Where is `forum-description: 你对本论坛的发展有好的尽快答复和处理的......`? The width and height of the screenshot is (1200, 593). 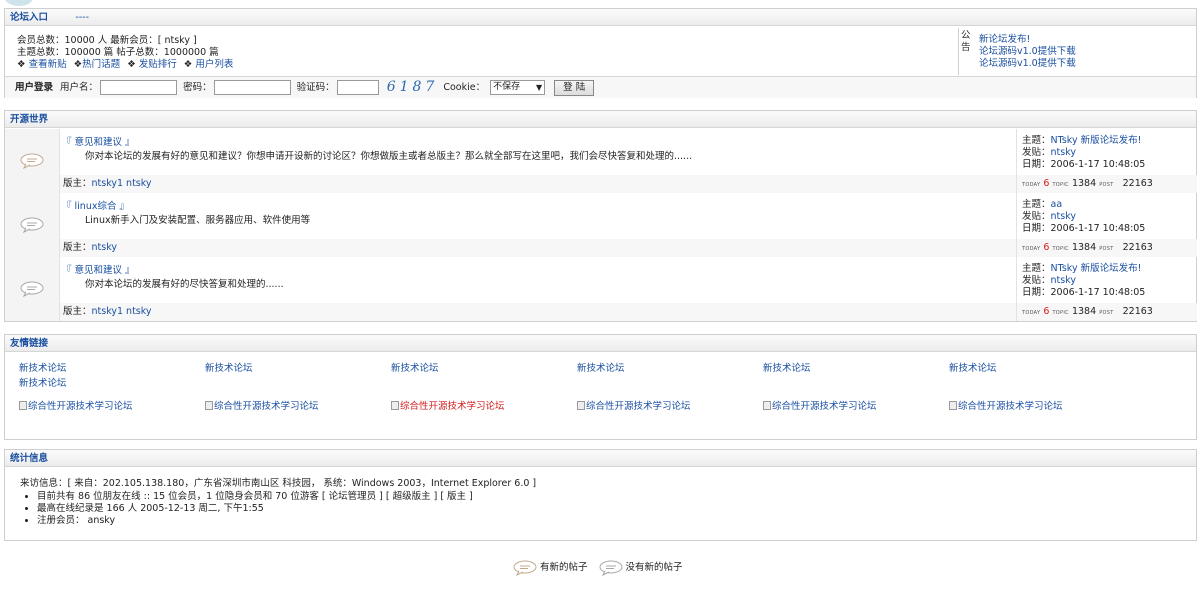 forum-description: 你对本论坛的发展有好的尽快答复和处理的...... is located at coordinates (184, 284).